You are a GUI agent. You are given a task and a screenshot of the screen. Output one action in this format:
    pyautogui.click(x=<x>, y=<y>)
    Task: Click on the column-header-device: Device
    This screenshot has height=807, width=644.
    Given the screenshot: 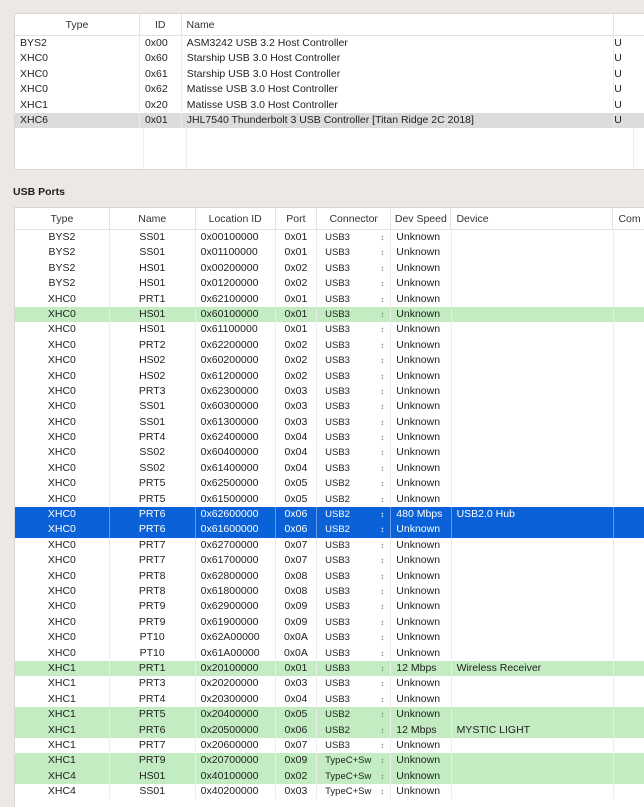 What is the action you would take?
    pyautogui.click(x=532, y=218)
    